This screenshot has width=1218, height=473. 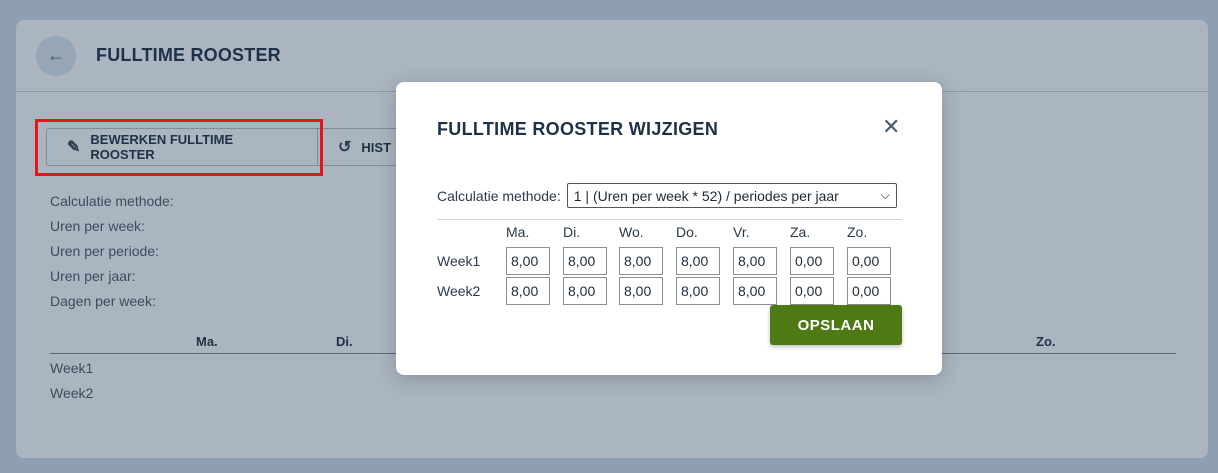 I want to click on day-header: Zo., so click(x=857, y=232).